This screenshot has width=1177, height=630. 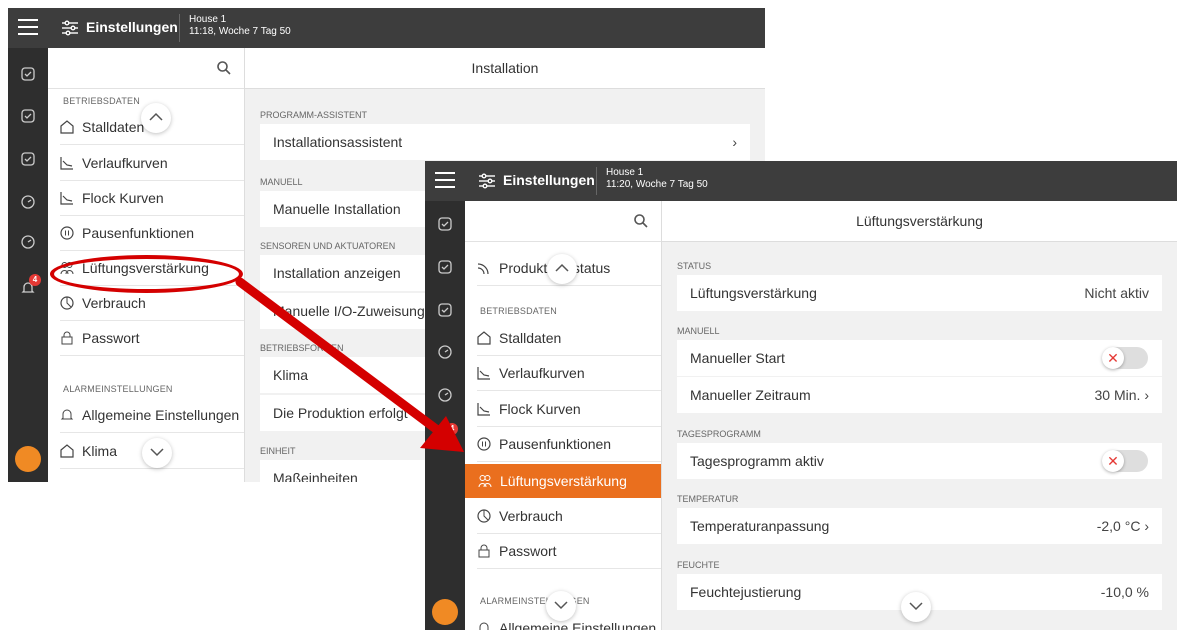 I want to click on section-status: STATUS, so click(x=694, y=266).